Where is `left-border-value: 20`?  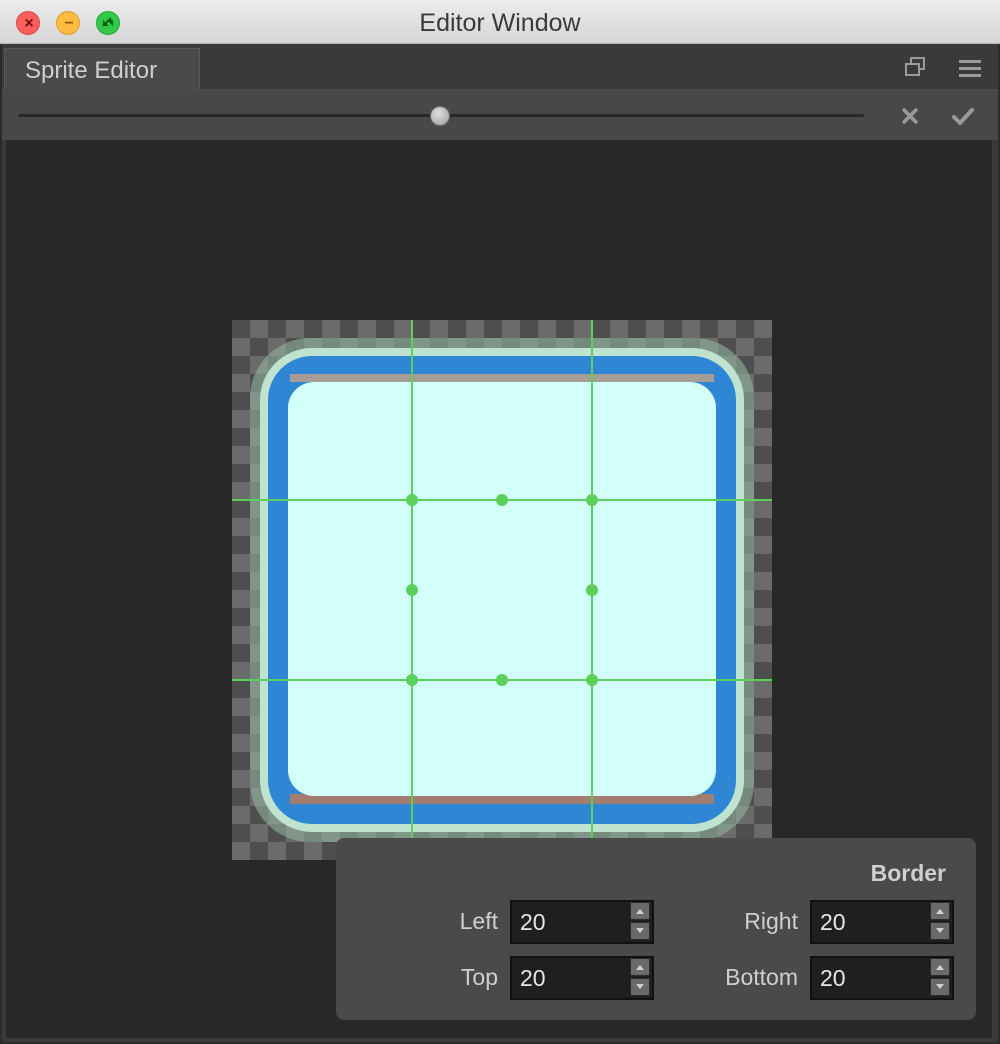 left-border-value: 20 is located at coordinates (533, 922).